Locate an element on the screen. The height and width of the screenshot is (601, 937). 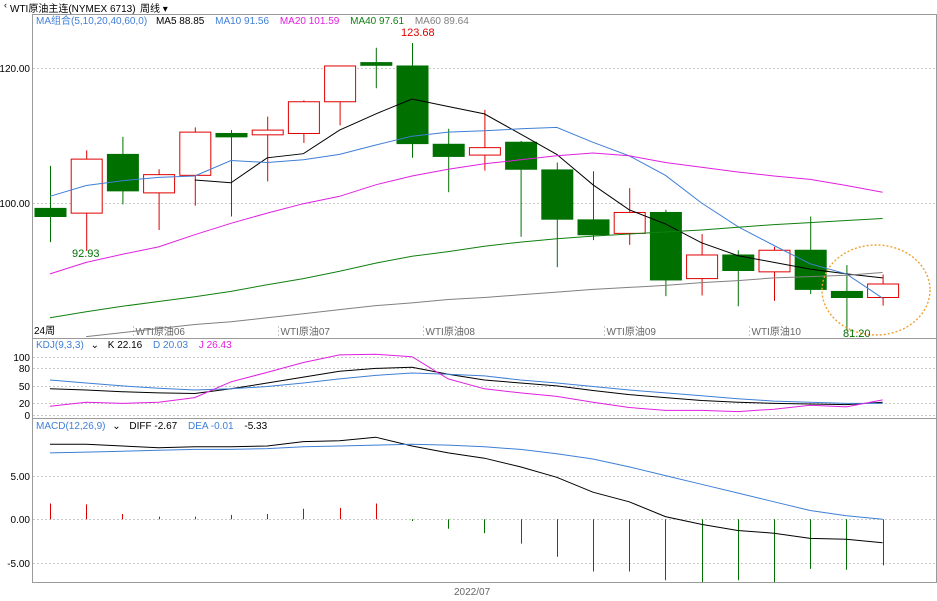
high-annotation: 123.68 is located at coordinates (418, 33).